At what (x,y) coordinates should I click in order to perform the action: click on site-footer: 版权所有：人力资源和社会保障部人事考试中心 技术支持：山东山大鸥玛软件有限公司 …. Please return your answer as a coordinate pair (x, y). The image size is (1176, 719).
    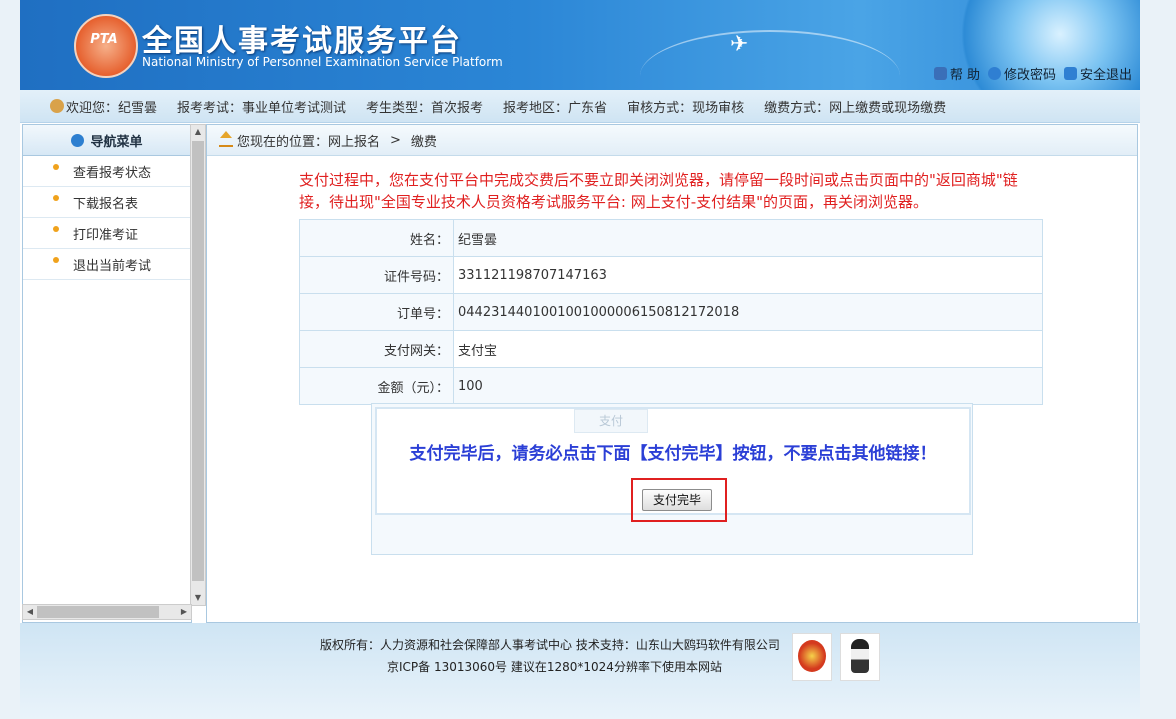
    Looking at the image, I should click on (580, 671).